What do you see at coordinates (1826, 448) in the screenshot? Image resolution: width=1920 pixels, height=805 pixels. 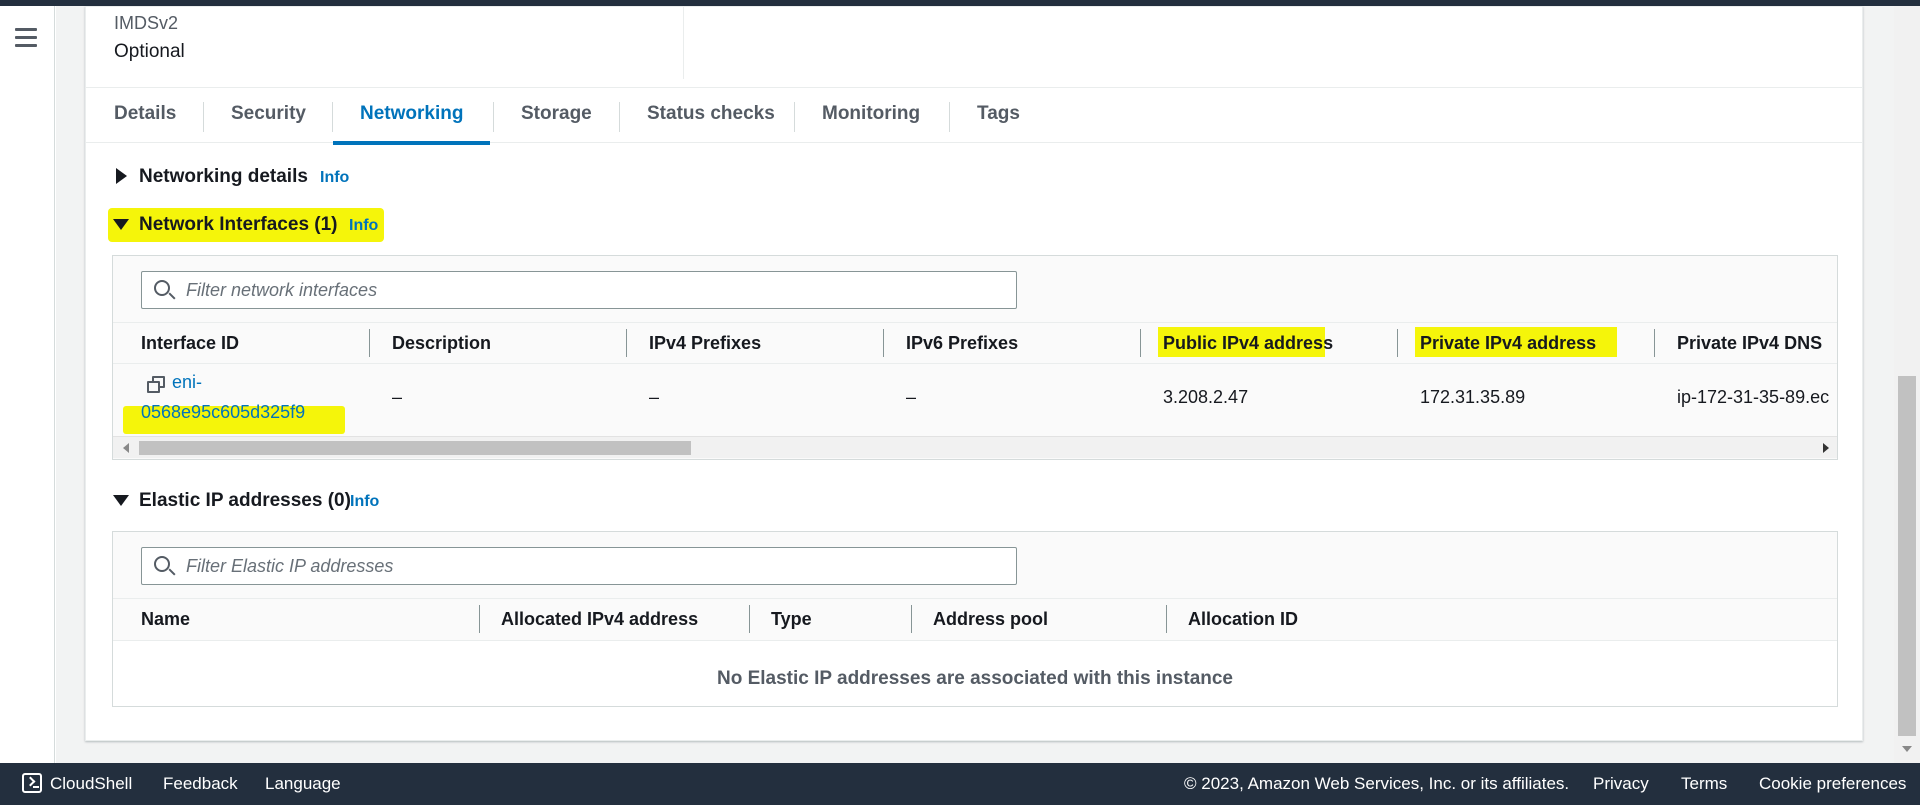 I see `scroll-right-arrow-icon` at bounding box center [1826, 448].